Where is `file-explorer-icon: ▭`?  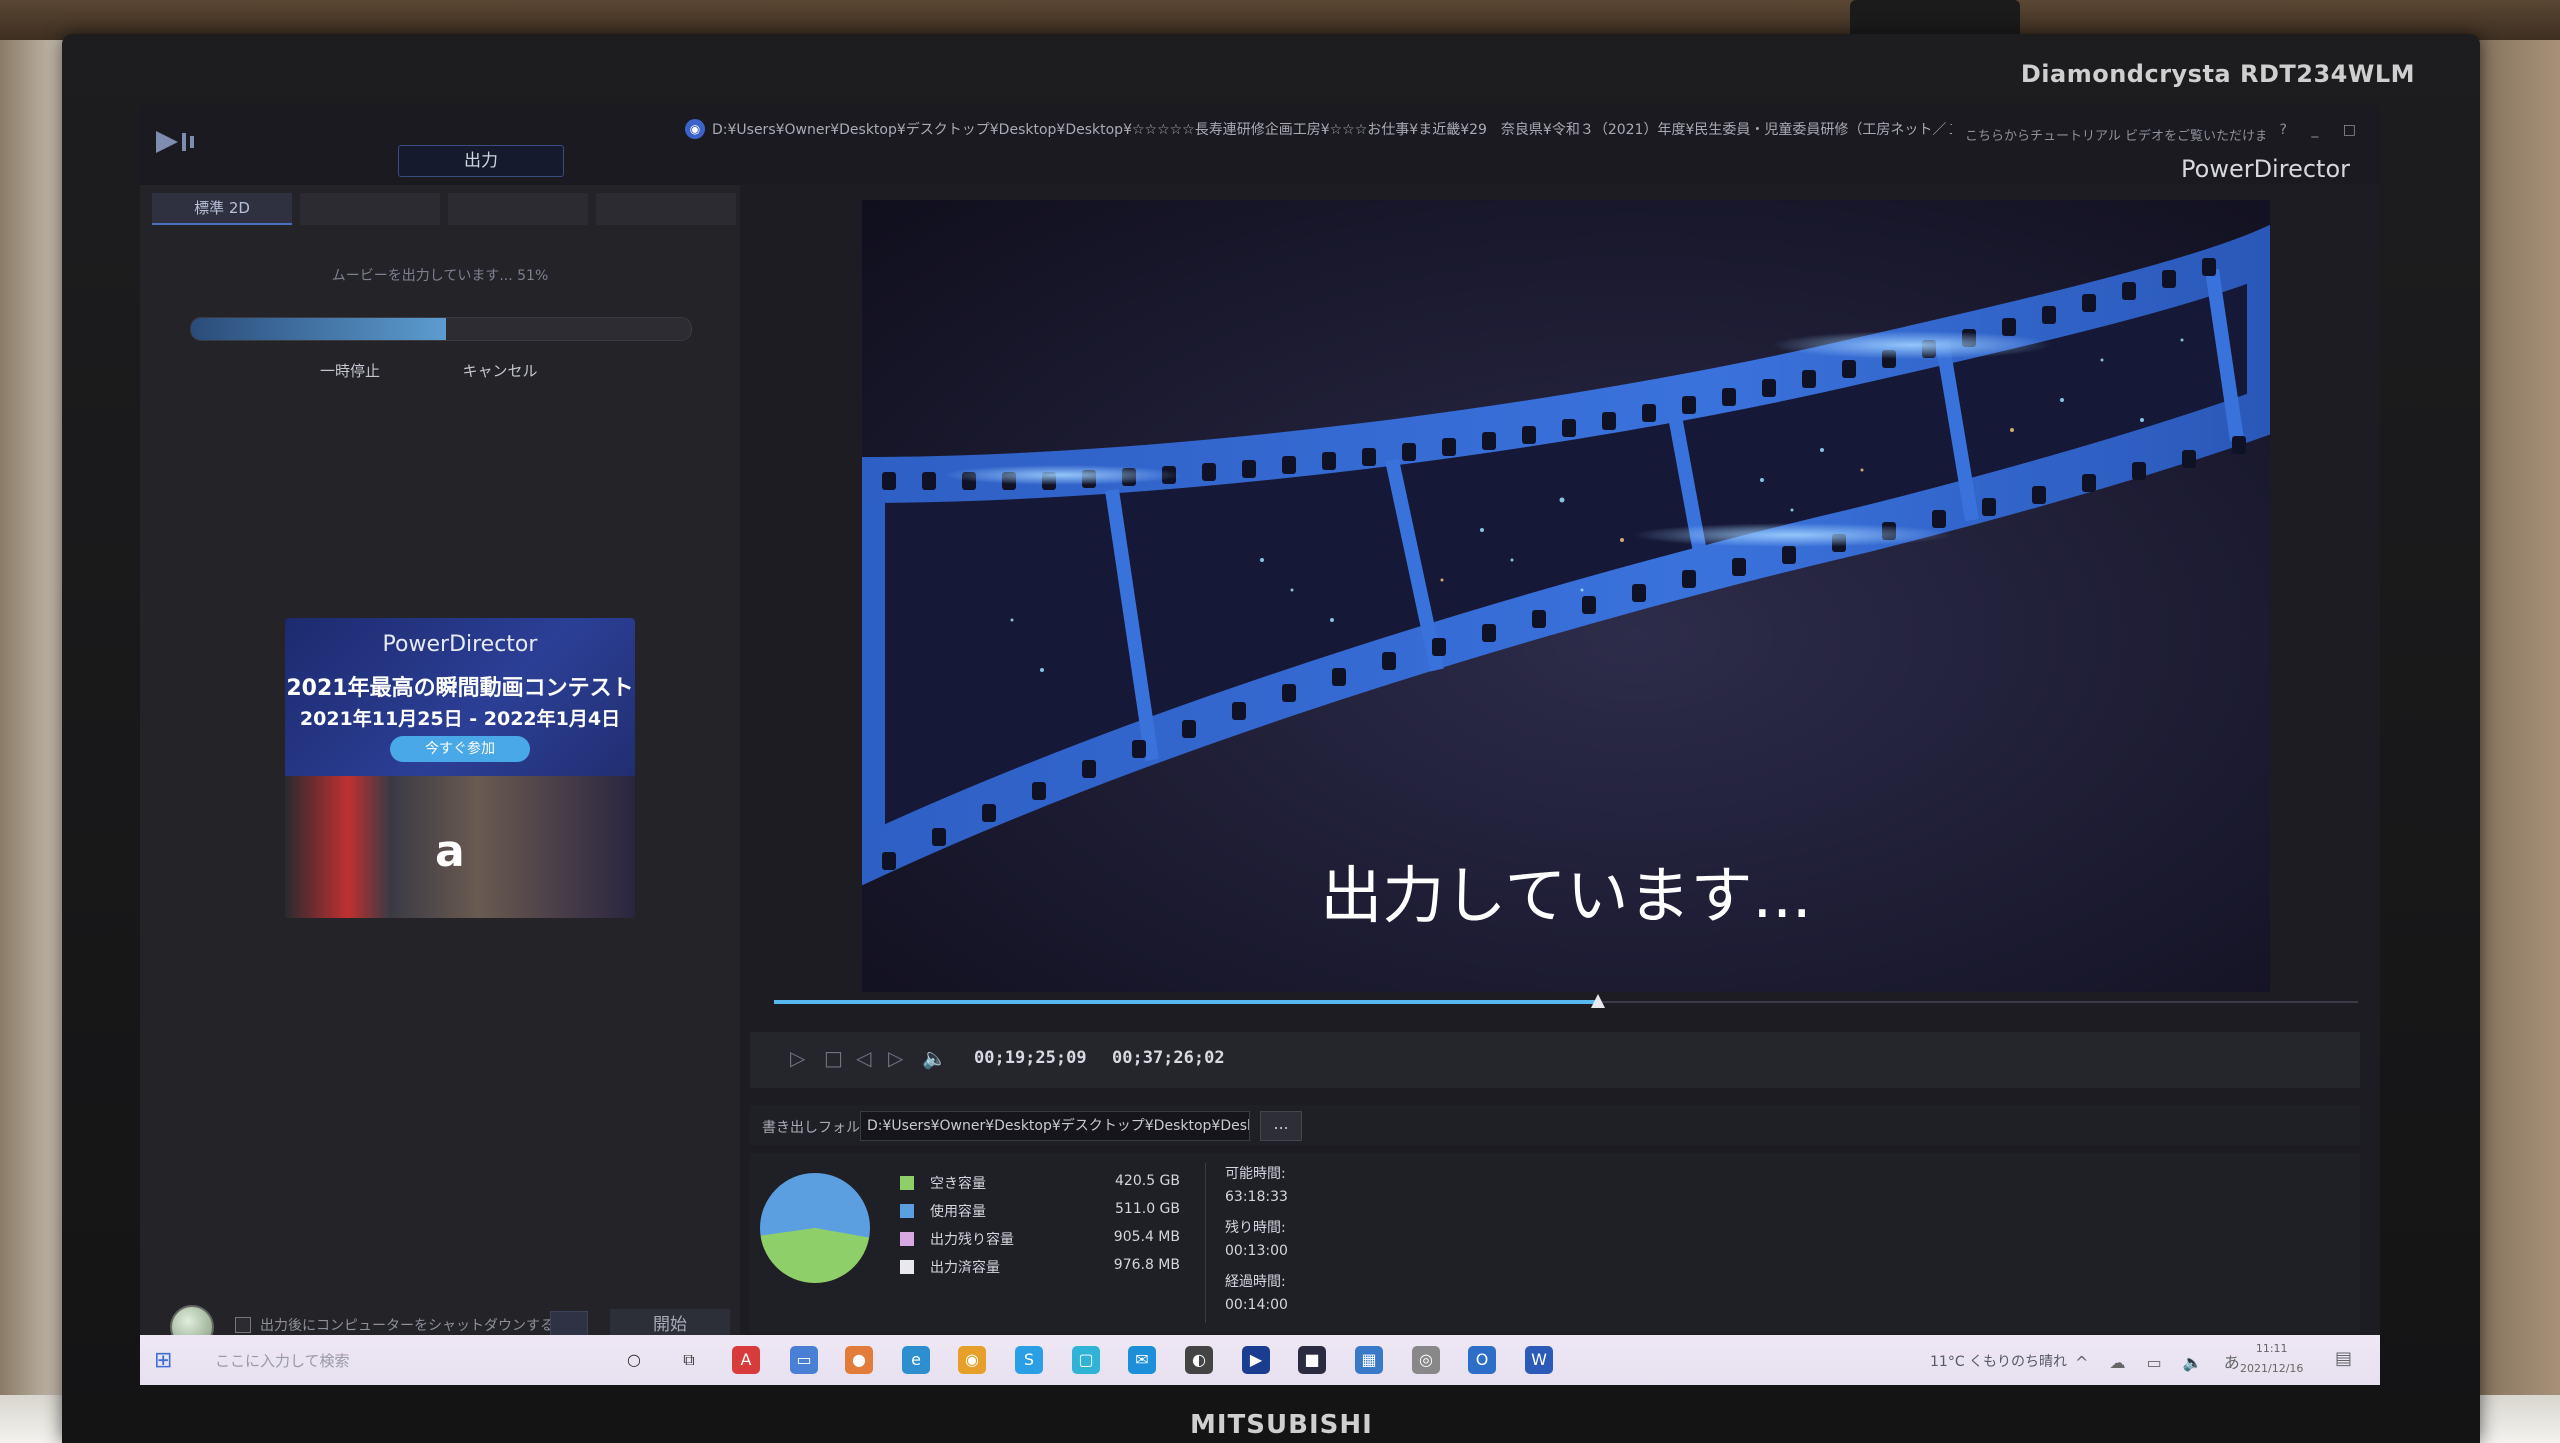 file-explorer-icon: ▭ is located at coordinates (804, 1360).